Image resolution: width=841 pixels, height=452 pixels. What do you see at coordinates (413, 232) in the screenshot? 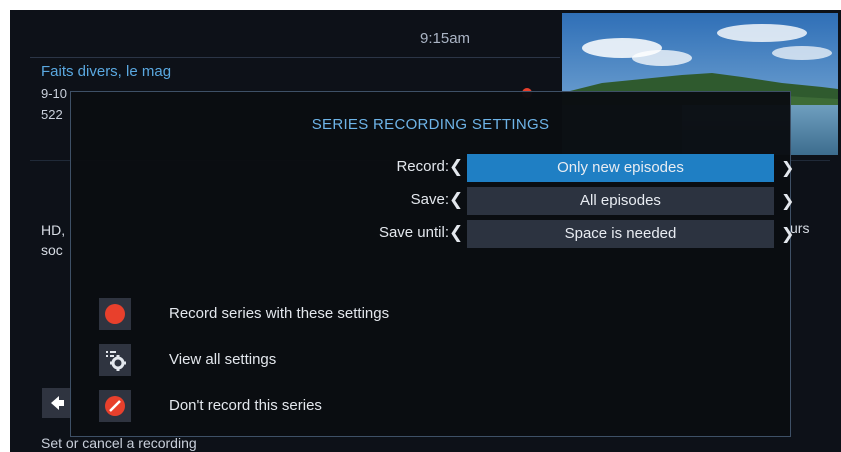
I see `setting-label: Save until:` at bounding box center [413, 232].